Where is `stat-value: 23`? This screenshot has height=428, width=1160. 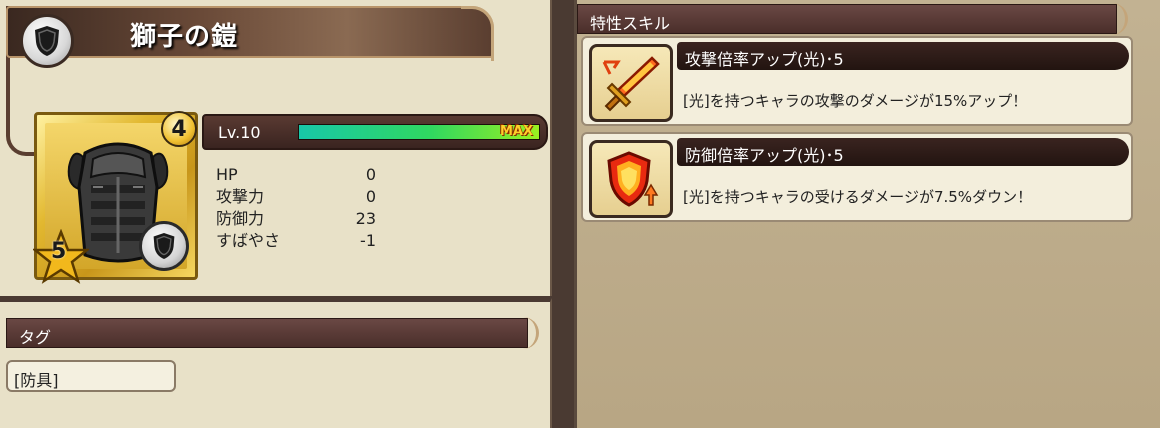
stat-value: 23 is located at coordinates (365, 218).